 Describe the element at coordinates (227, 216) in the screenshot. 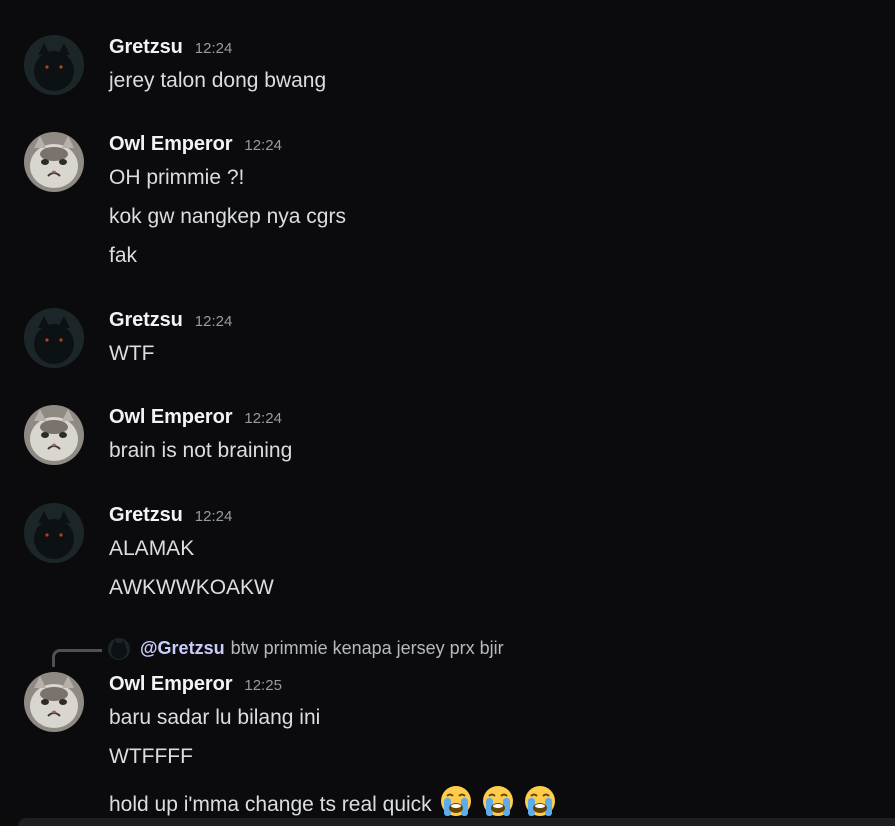

I see `message-text: kok gw nangkep nya cgrs` at that location.